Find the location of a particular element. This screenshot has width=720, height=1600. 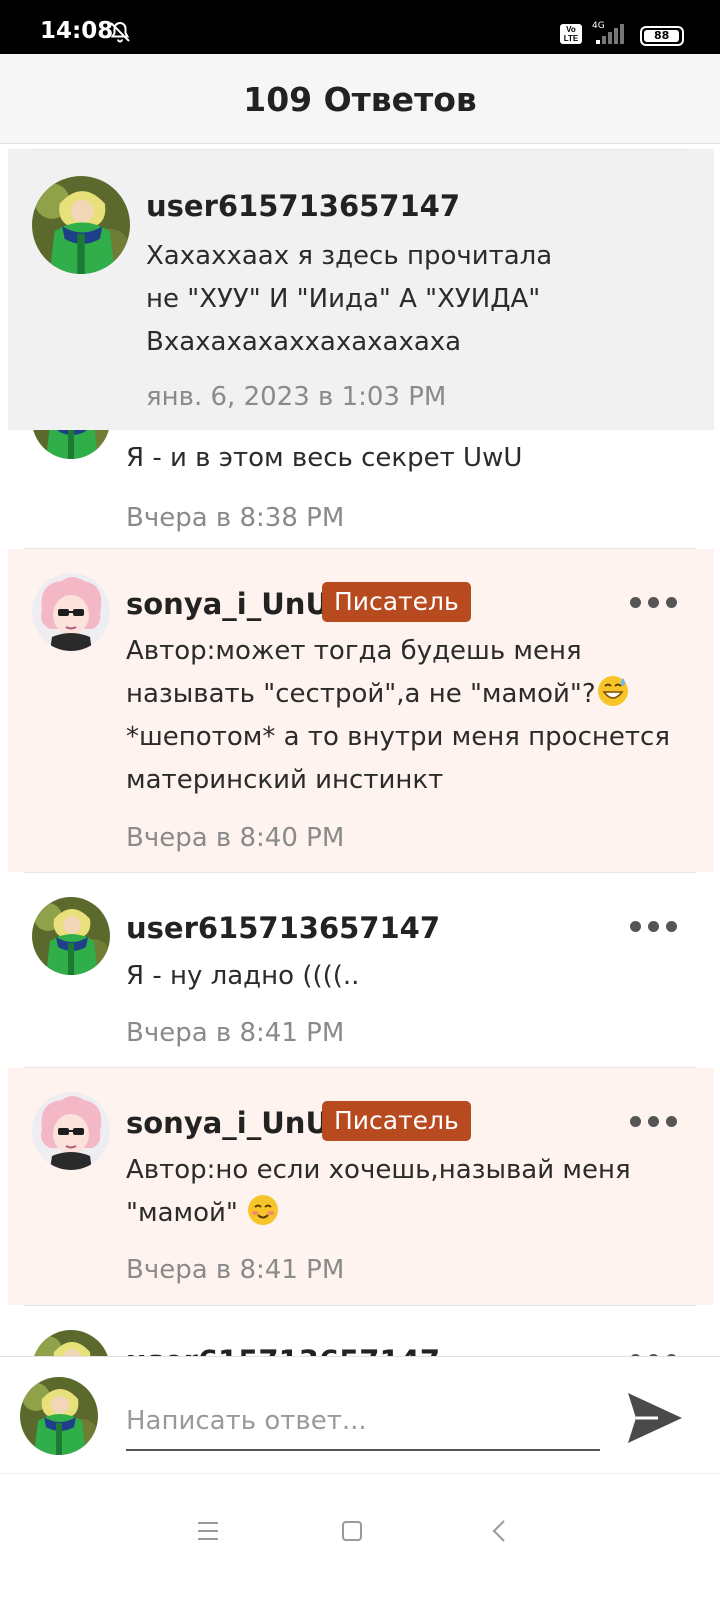

page-header: 109 Ответов is located at coordinates (360, 99).